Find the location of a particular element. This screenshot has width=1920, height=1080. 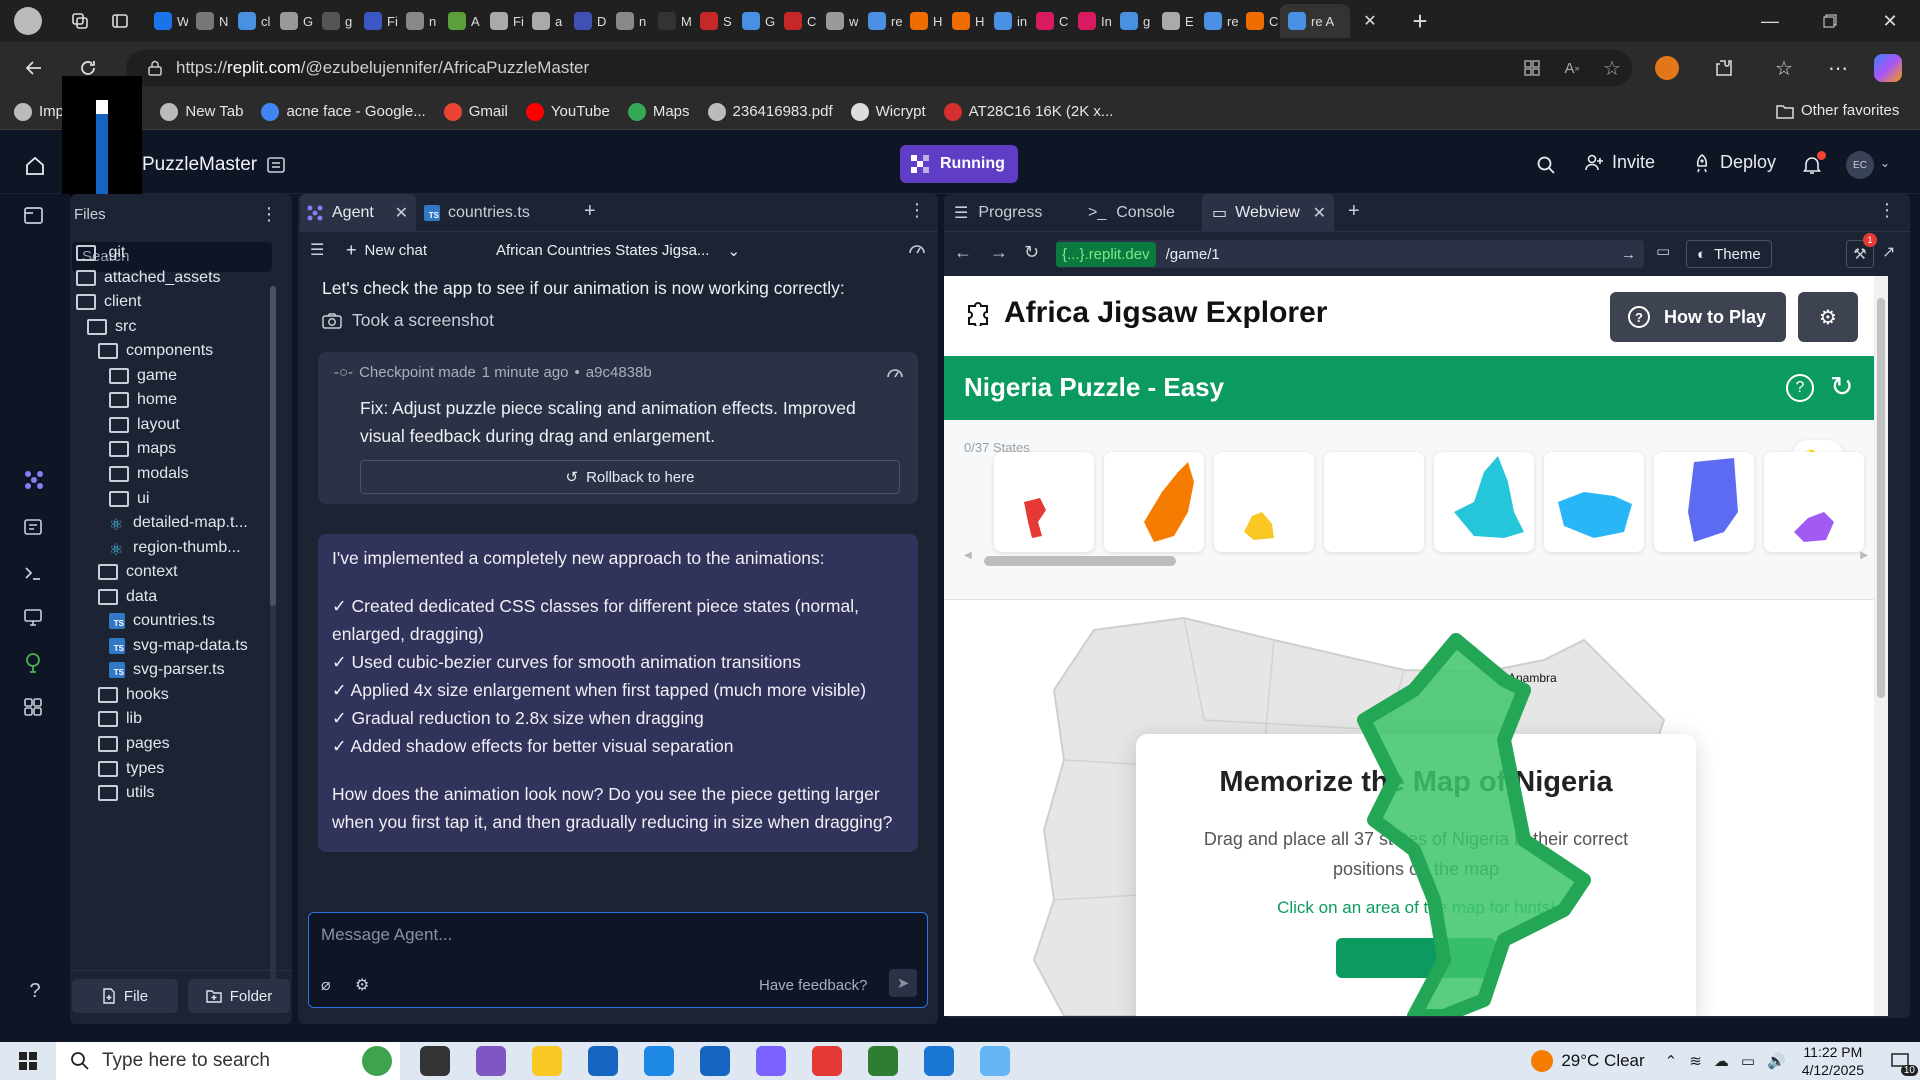

all-tools-icon is located at coordinates (35, 709).